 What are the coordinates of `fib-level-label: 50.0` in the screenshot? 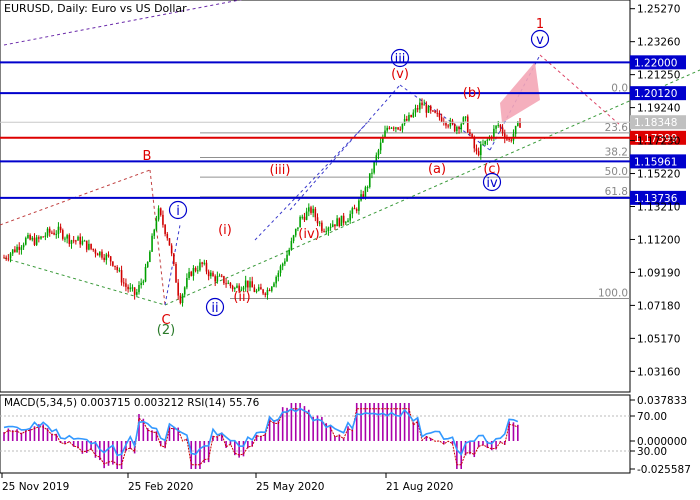 It's located at (616, 172).